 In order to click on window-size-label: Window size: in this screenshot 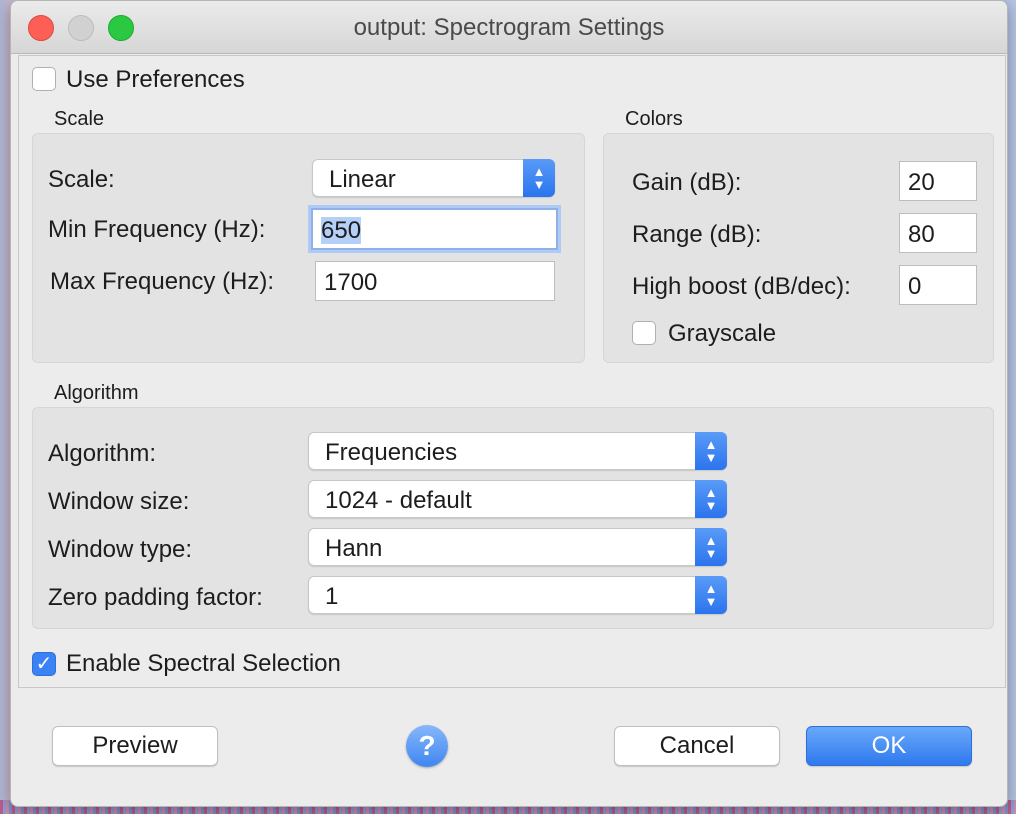, I will do `click(119, 501)`.